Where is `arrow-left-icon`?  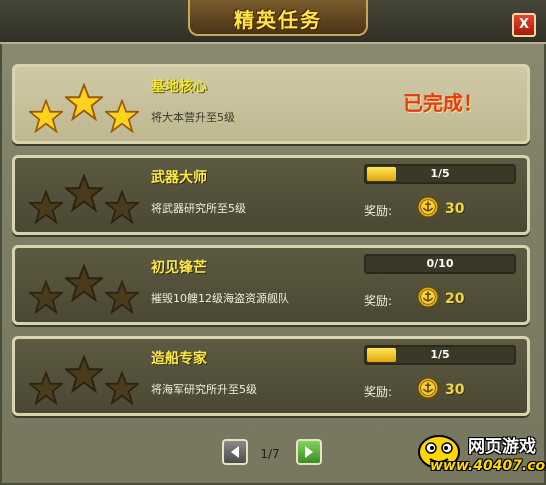 arrow-left-icon is located at coordinates (235, 452).